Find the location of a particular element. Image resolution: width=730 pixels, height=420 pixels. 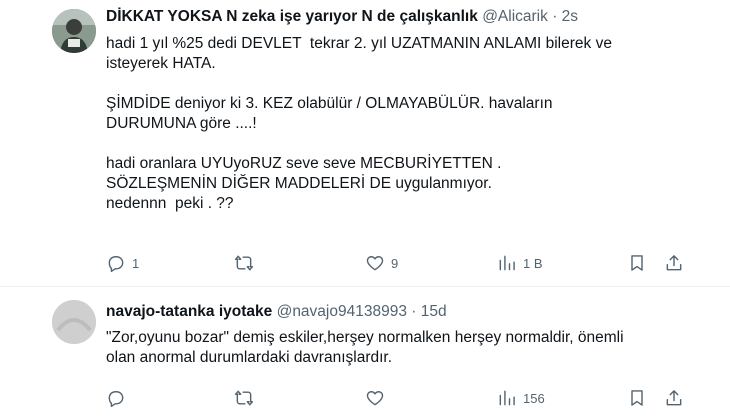

tweet-actions: 1 9 1 B is located at coordinates (396, 263).